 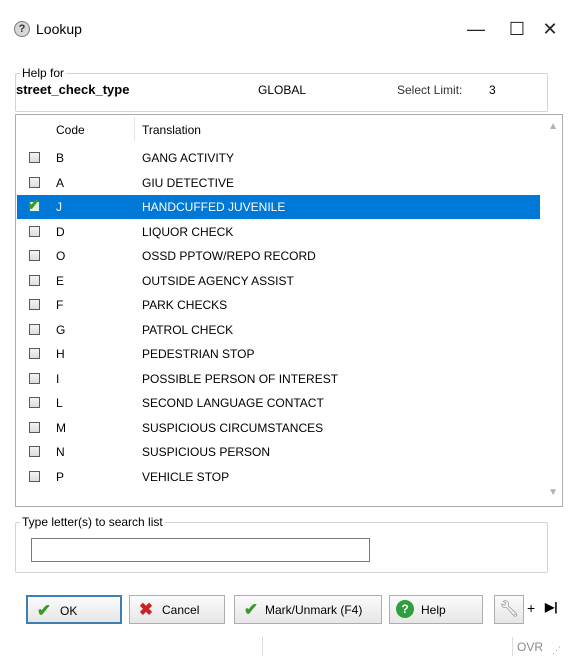 I want to click on mark-unmark-button: ✔ Mark/Unmark (F4), so click(x=308, y=609).